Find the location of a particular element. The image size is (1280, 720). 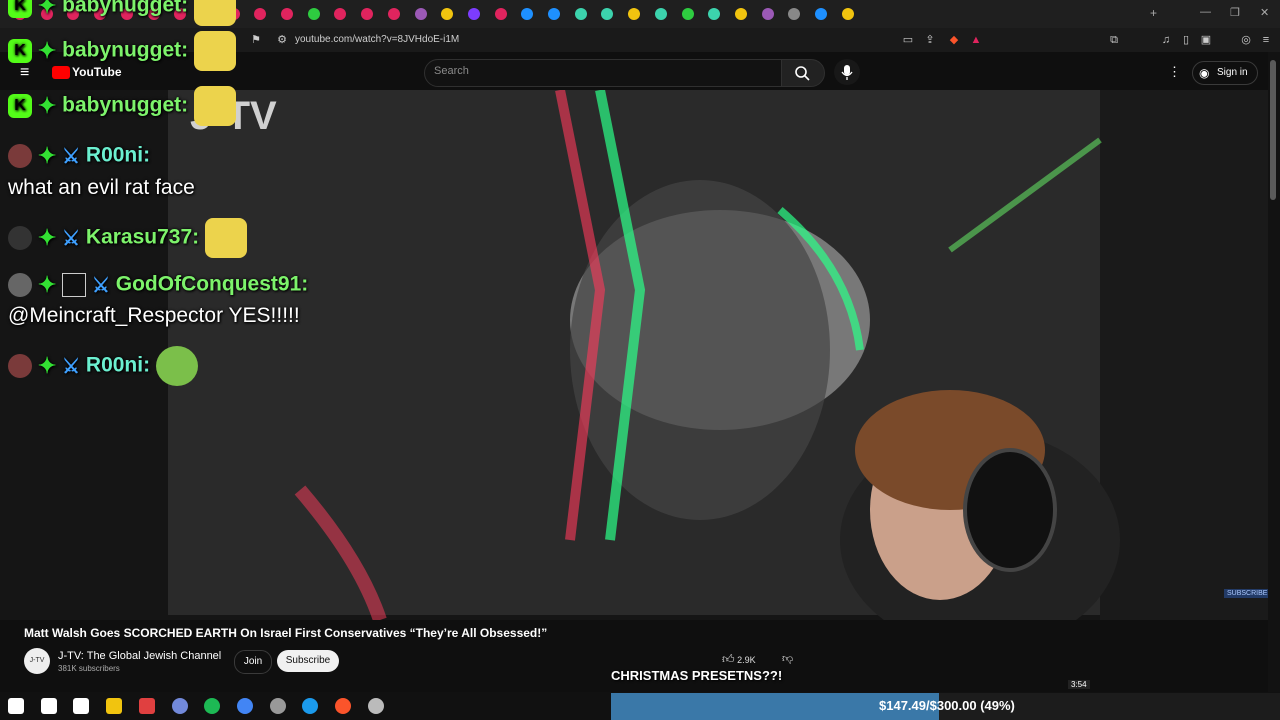

bookmark-icon: ⚑ is located at coordinates (256, 40).